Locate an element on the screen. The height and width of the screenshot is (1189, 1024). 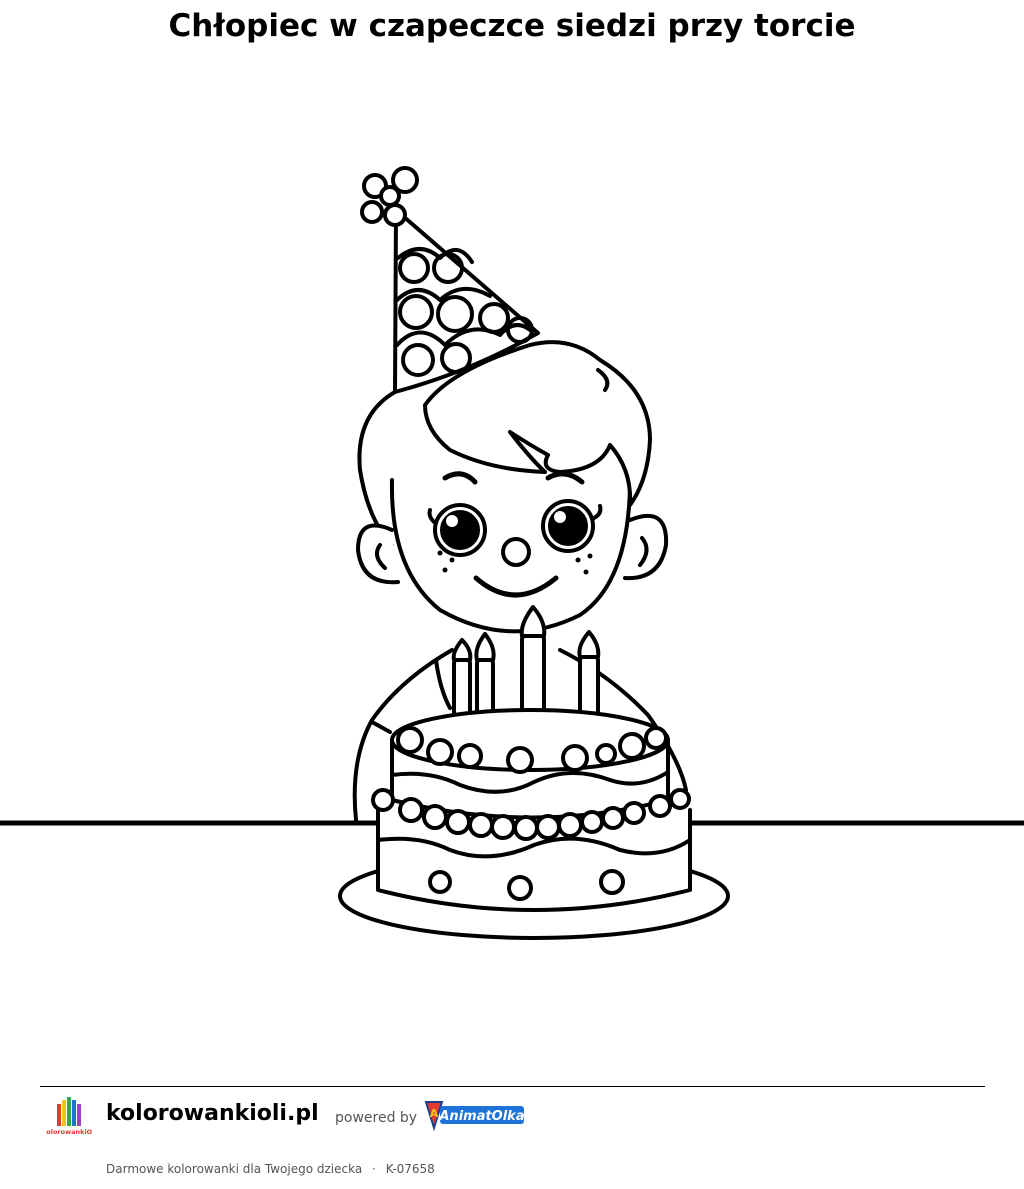
tagline-text: Darmowe kolorowanki dla Twojego dziecka is located at coordinates (234, 1169).